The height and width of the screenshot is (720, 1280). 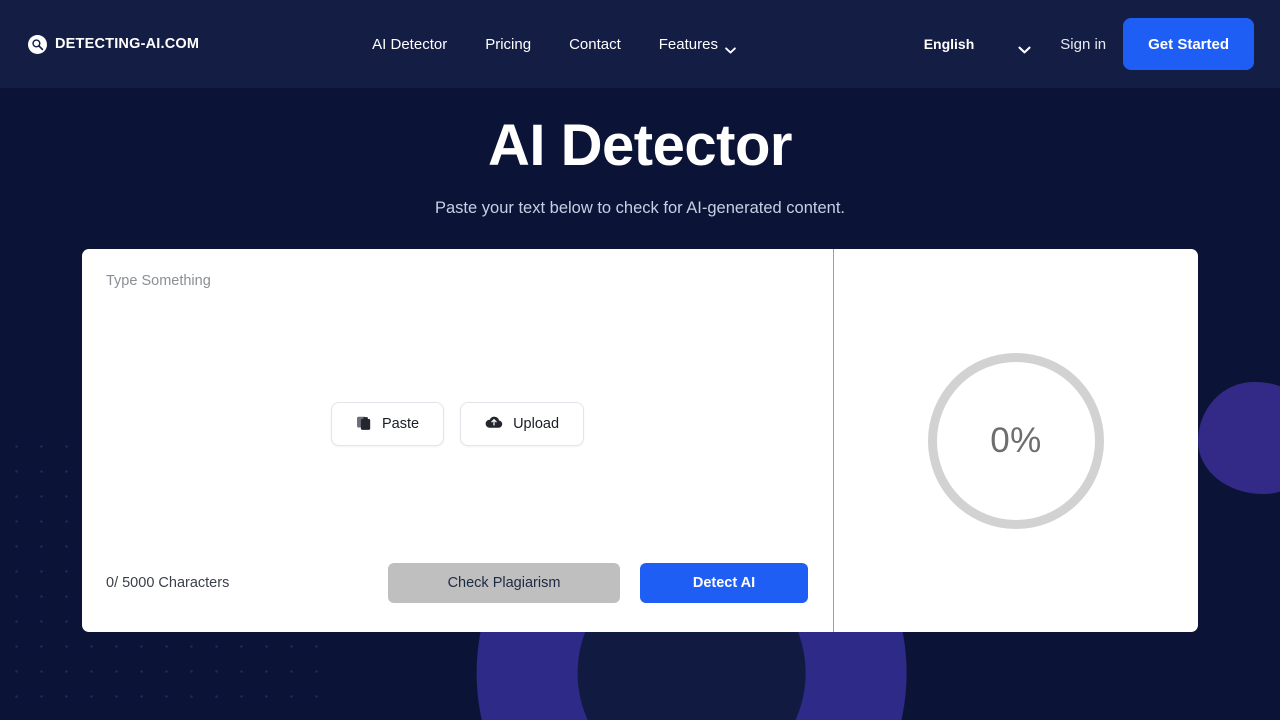 I want to click on primary-navigation: AI Detector Pricing Contact Features, so click(x=554, y=44).